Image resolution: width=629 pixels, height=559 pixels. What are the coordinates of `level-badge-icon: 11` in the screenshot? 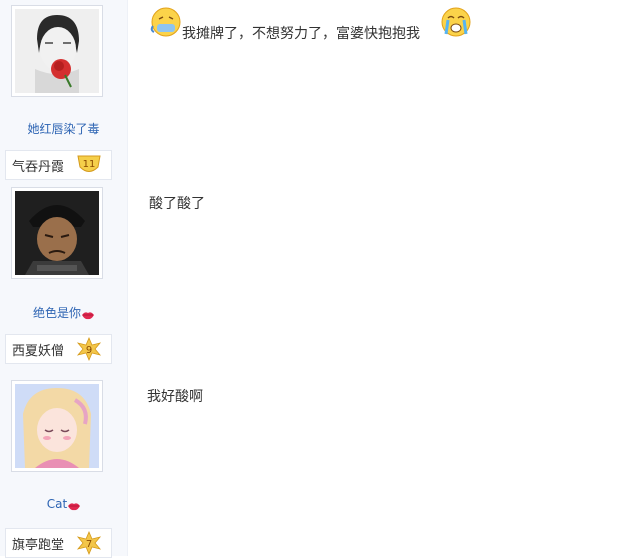 It's located at (89, 165).